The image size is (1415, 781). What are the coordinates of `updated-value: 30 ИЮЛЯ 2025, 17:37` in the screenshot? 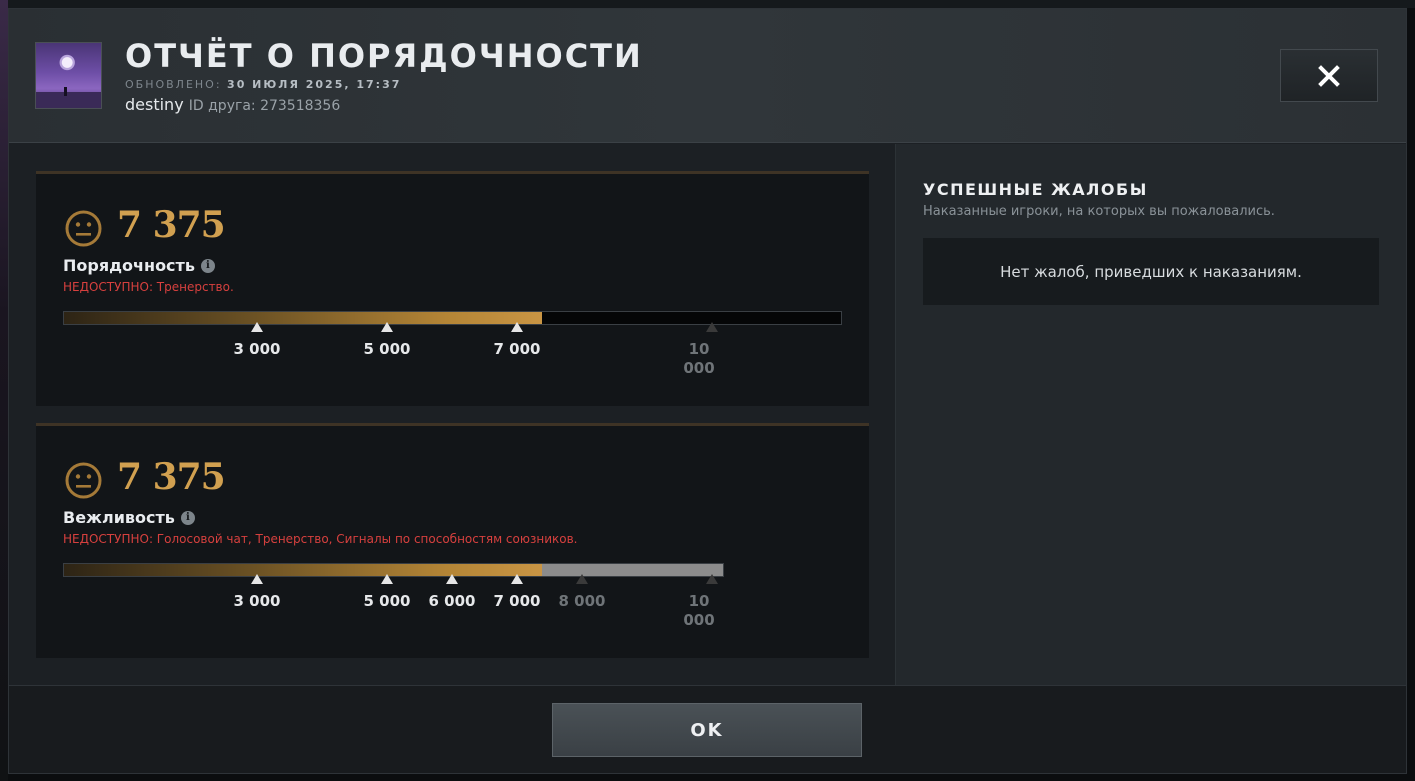 It's located at (314, 84).